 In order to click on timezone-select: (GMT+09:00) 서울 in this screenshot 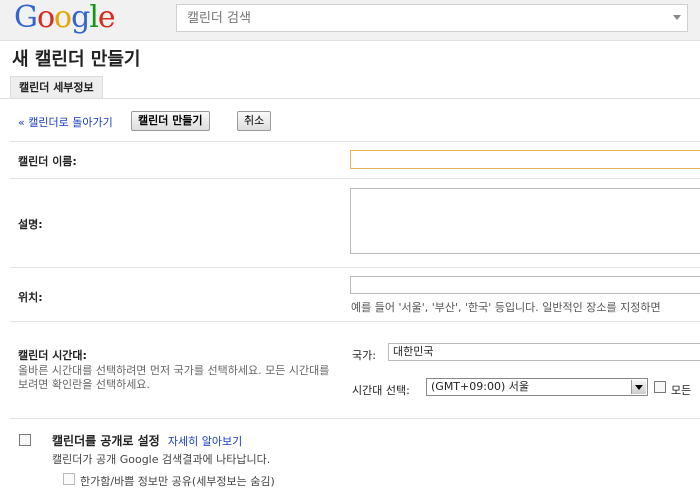, I will do `click(537, 387)`.